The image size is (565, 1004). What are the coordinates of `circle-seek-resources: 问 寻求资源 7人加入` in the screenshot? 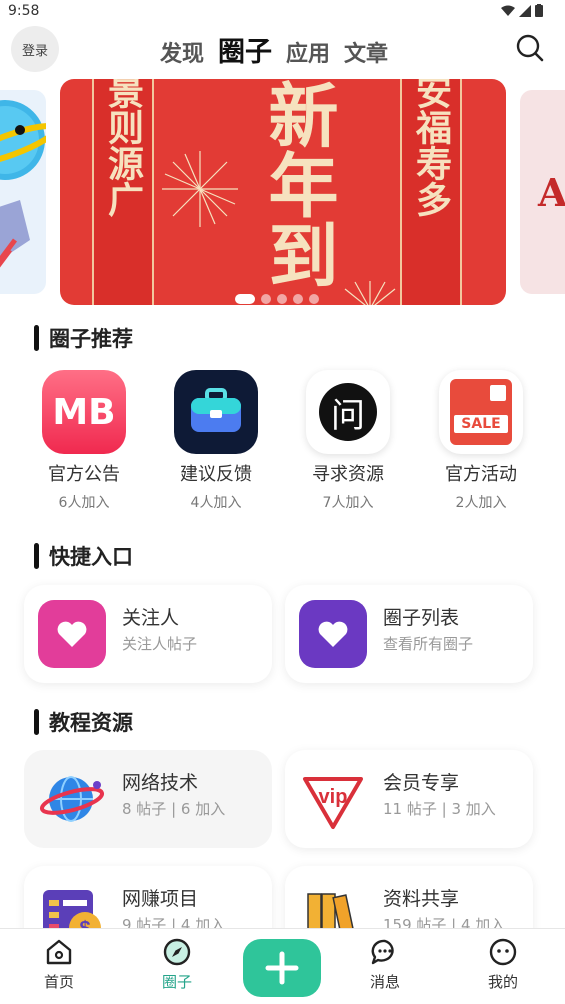 It's located at (348, 441).